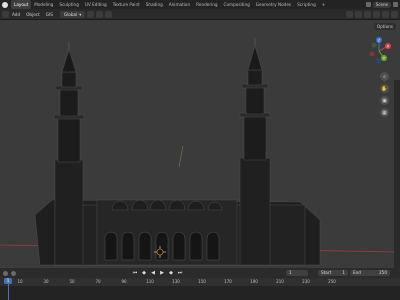 Image resolution: width=400 pixels, height=300 pixels. Describe the element at coordinates (383, 272) in the screenshot. I see `end-value: 250` at that location.